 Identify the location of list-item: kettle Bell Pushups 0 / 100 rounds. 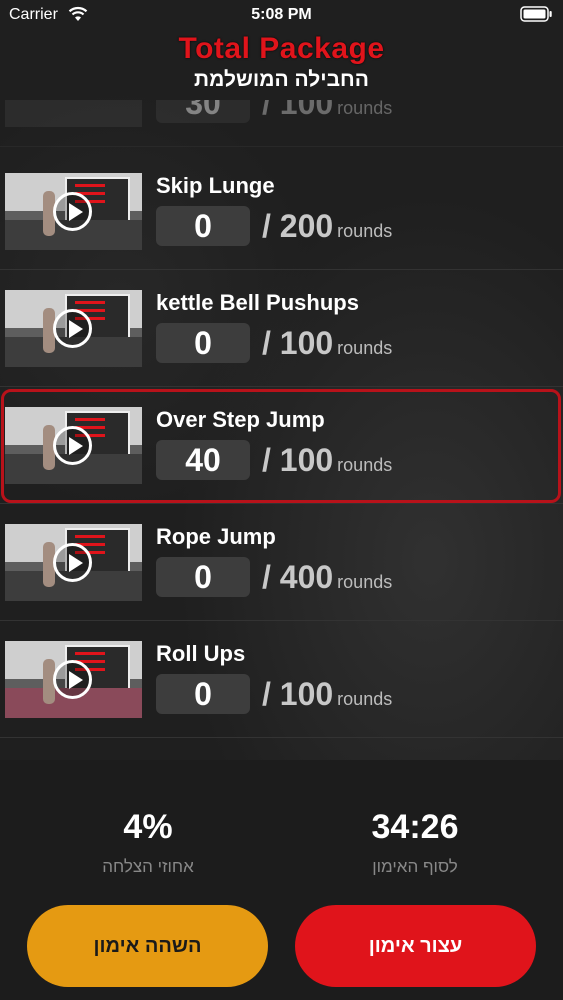
(281, 328).